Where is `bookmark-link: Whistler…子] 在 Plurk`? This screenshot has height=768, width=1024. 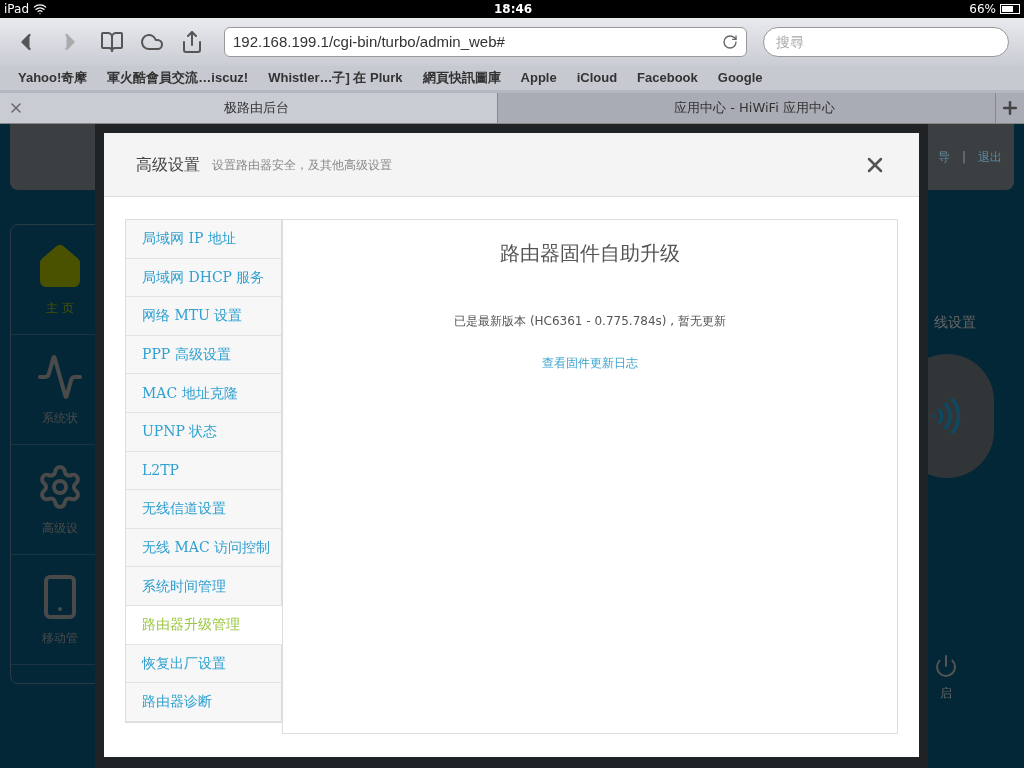
bookmark-link: Whistler…子] 在 Plurk is located at coordinates (335, 78).